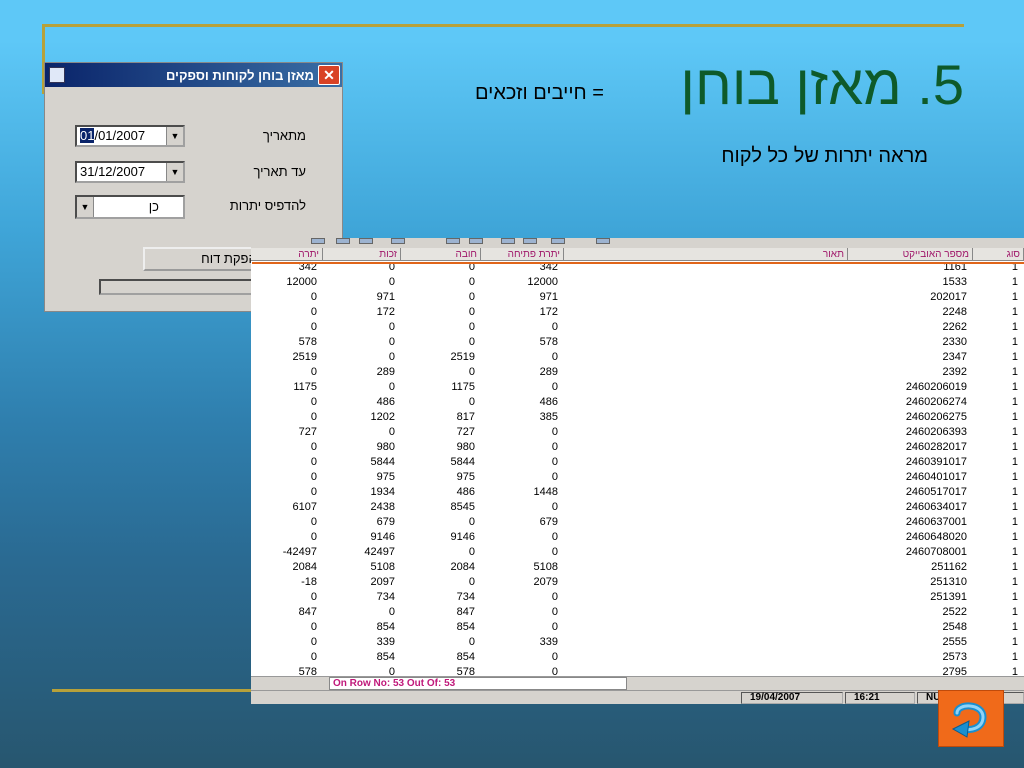  Describe the element at coordinates (398, 241) in the screenshot. I see `delete-icon` at that location.